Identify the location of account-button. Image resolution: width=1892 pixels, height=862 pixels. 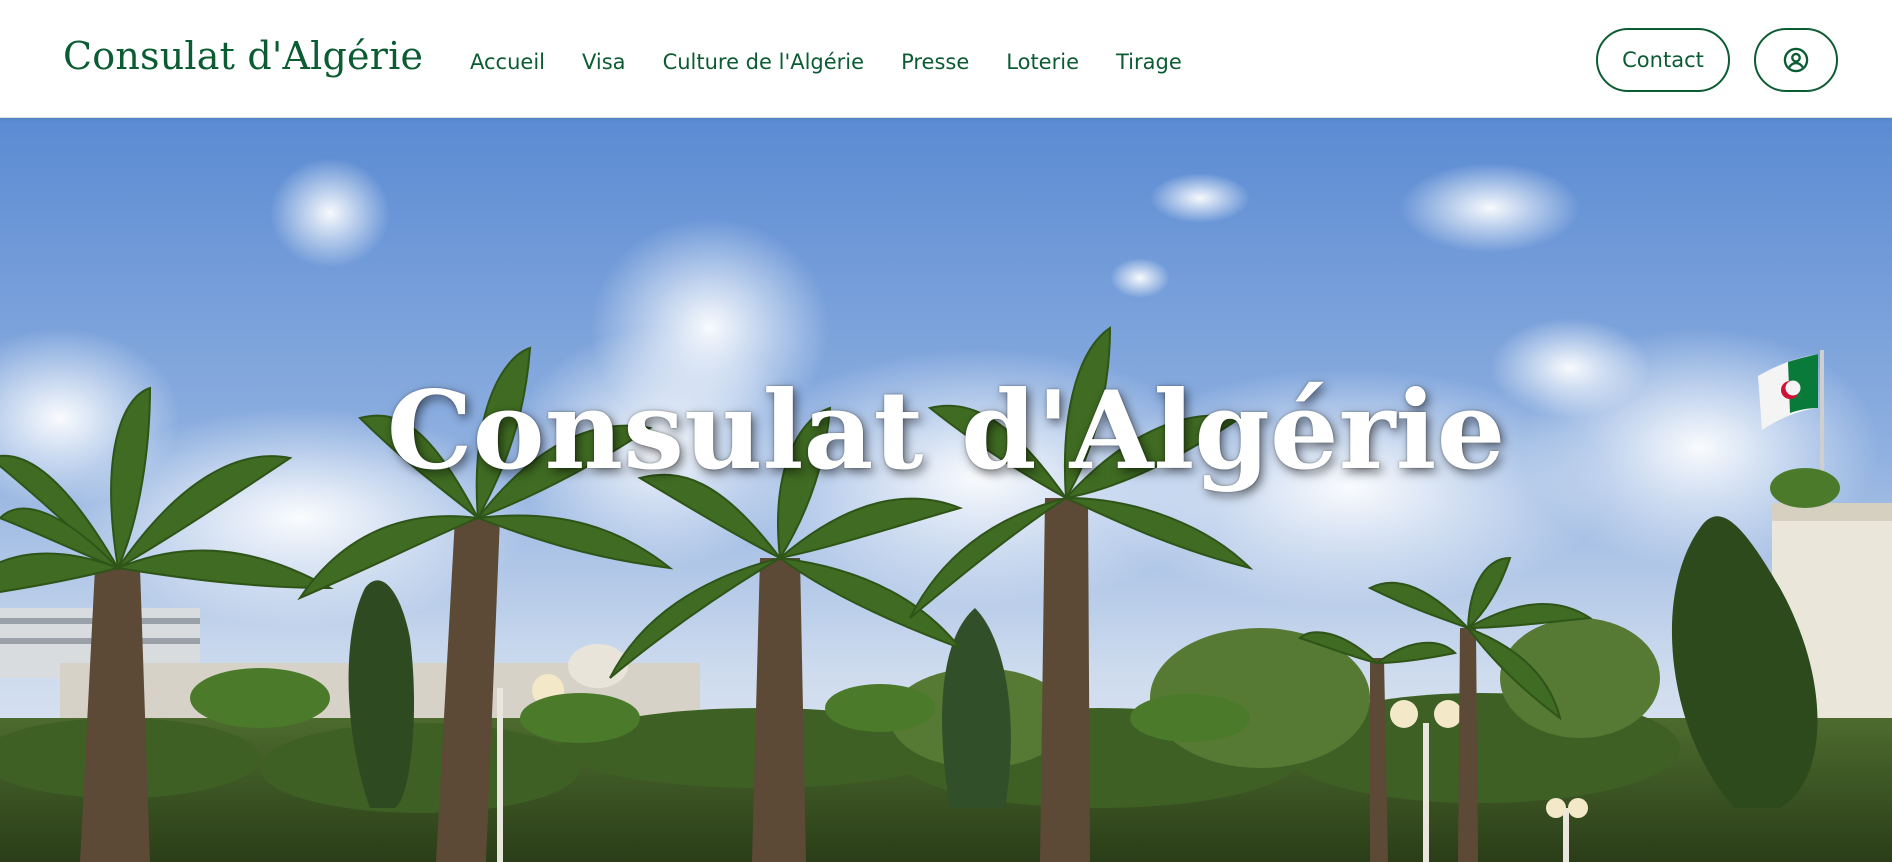
(1796, 60).